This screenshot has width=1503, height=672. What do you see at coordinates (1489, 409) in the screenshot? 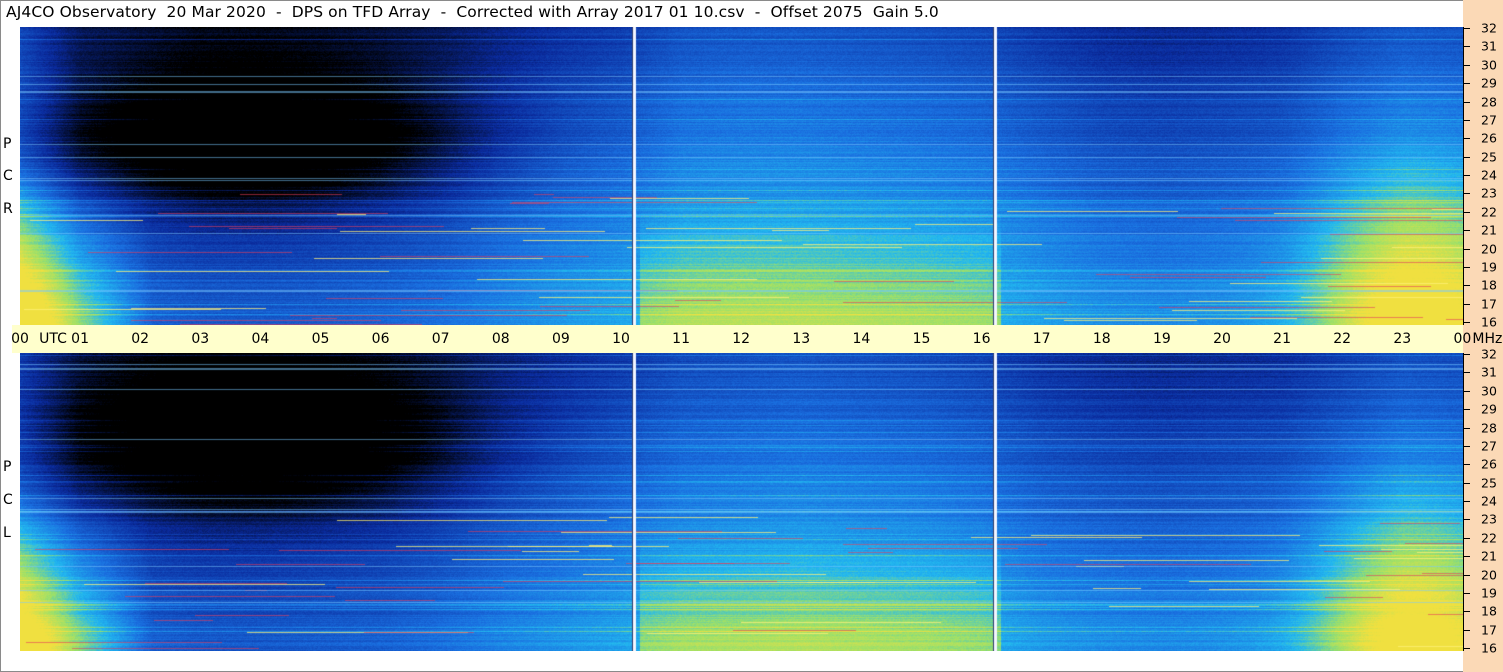
I see `lcp-freq-label-29: 29` at bounding box center [1489, 409].